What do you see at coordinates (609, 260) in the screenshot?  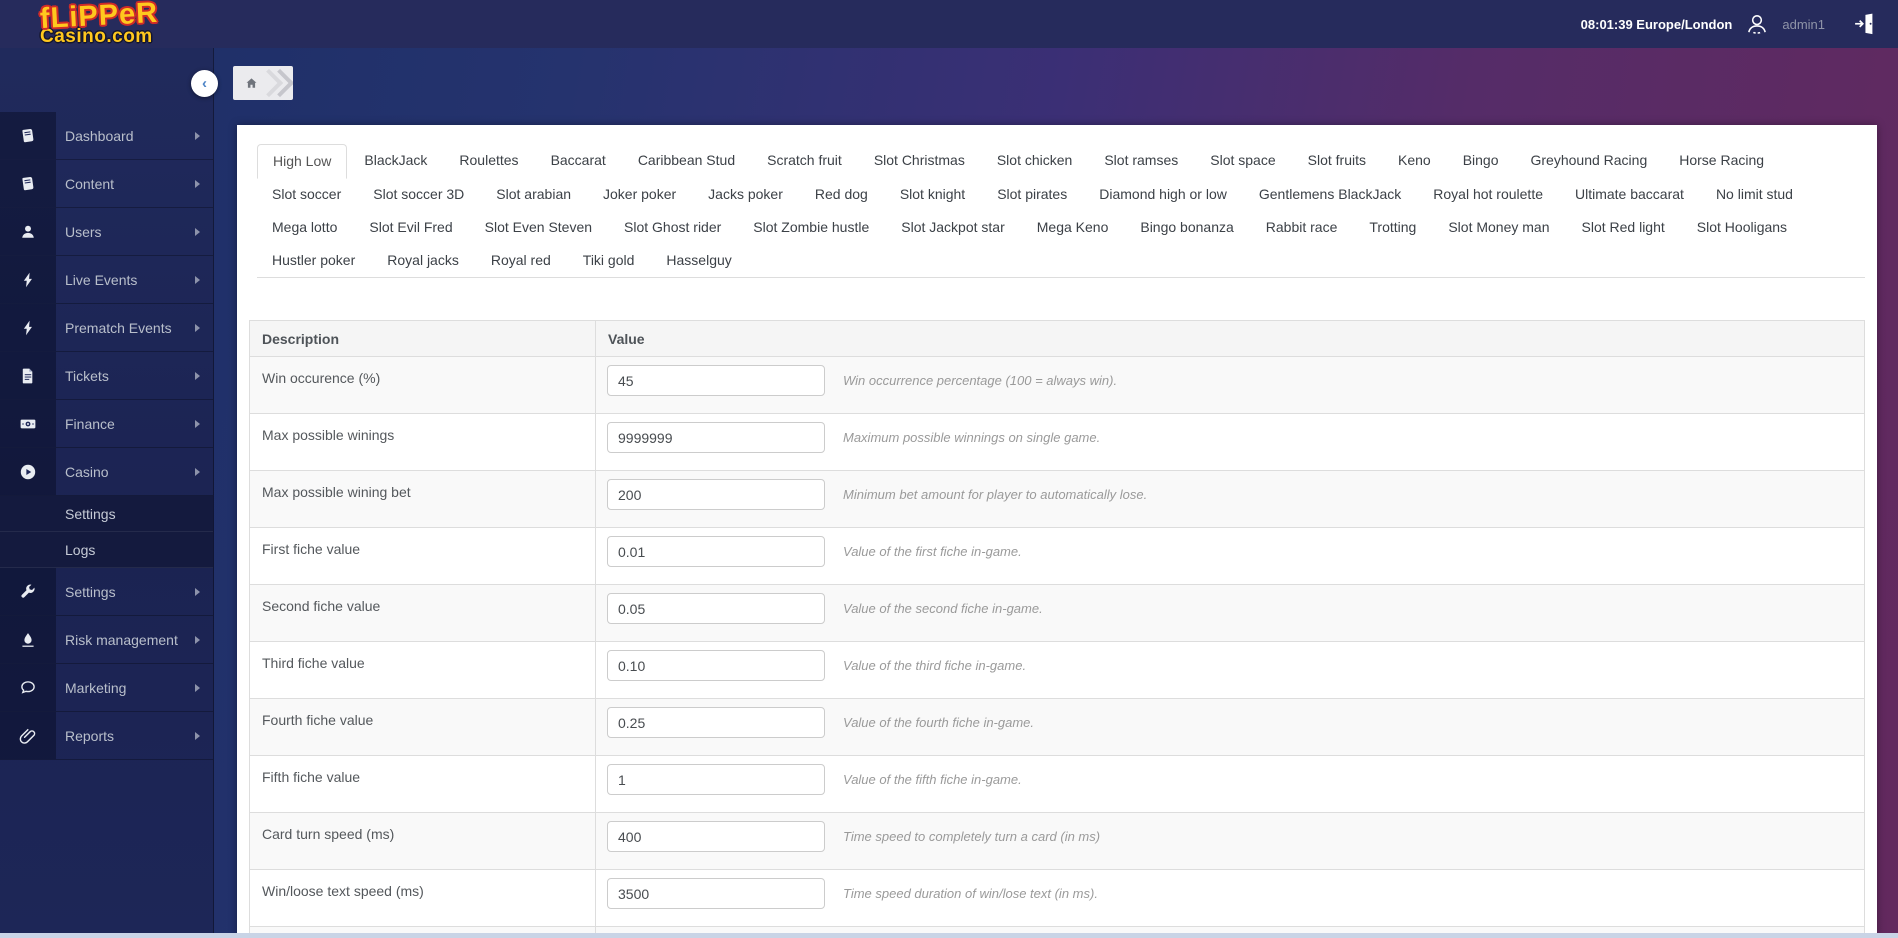 I see `tab: Tiki gold` at bounding box center [609, 260].